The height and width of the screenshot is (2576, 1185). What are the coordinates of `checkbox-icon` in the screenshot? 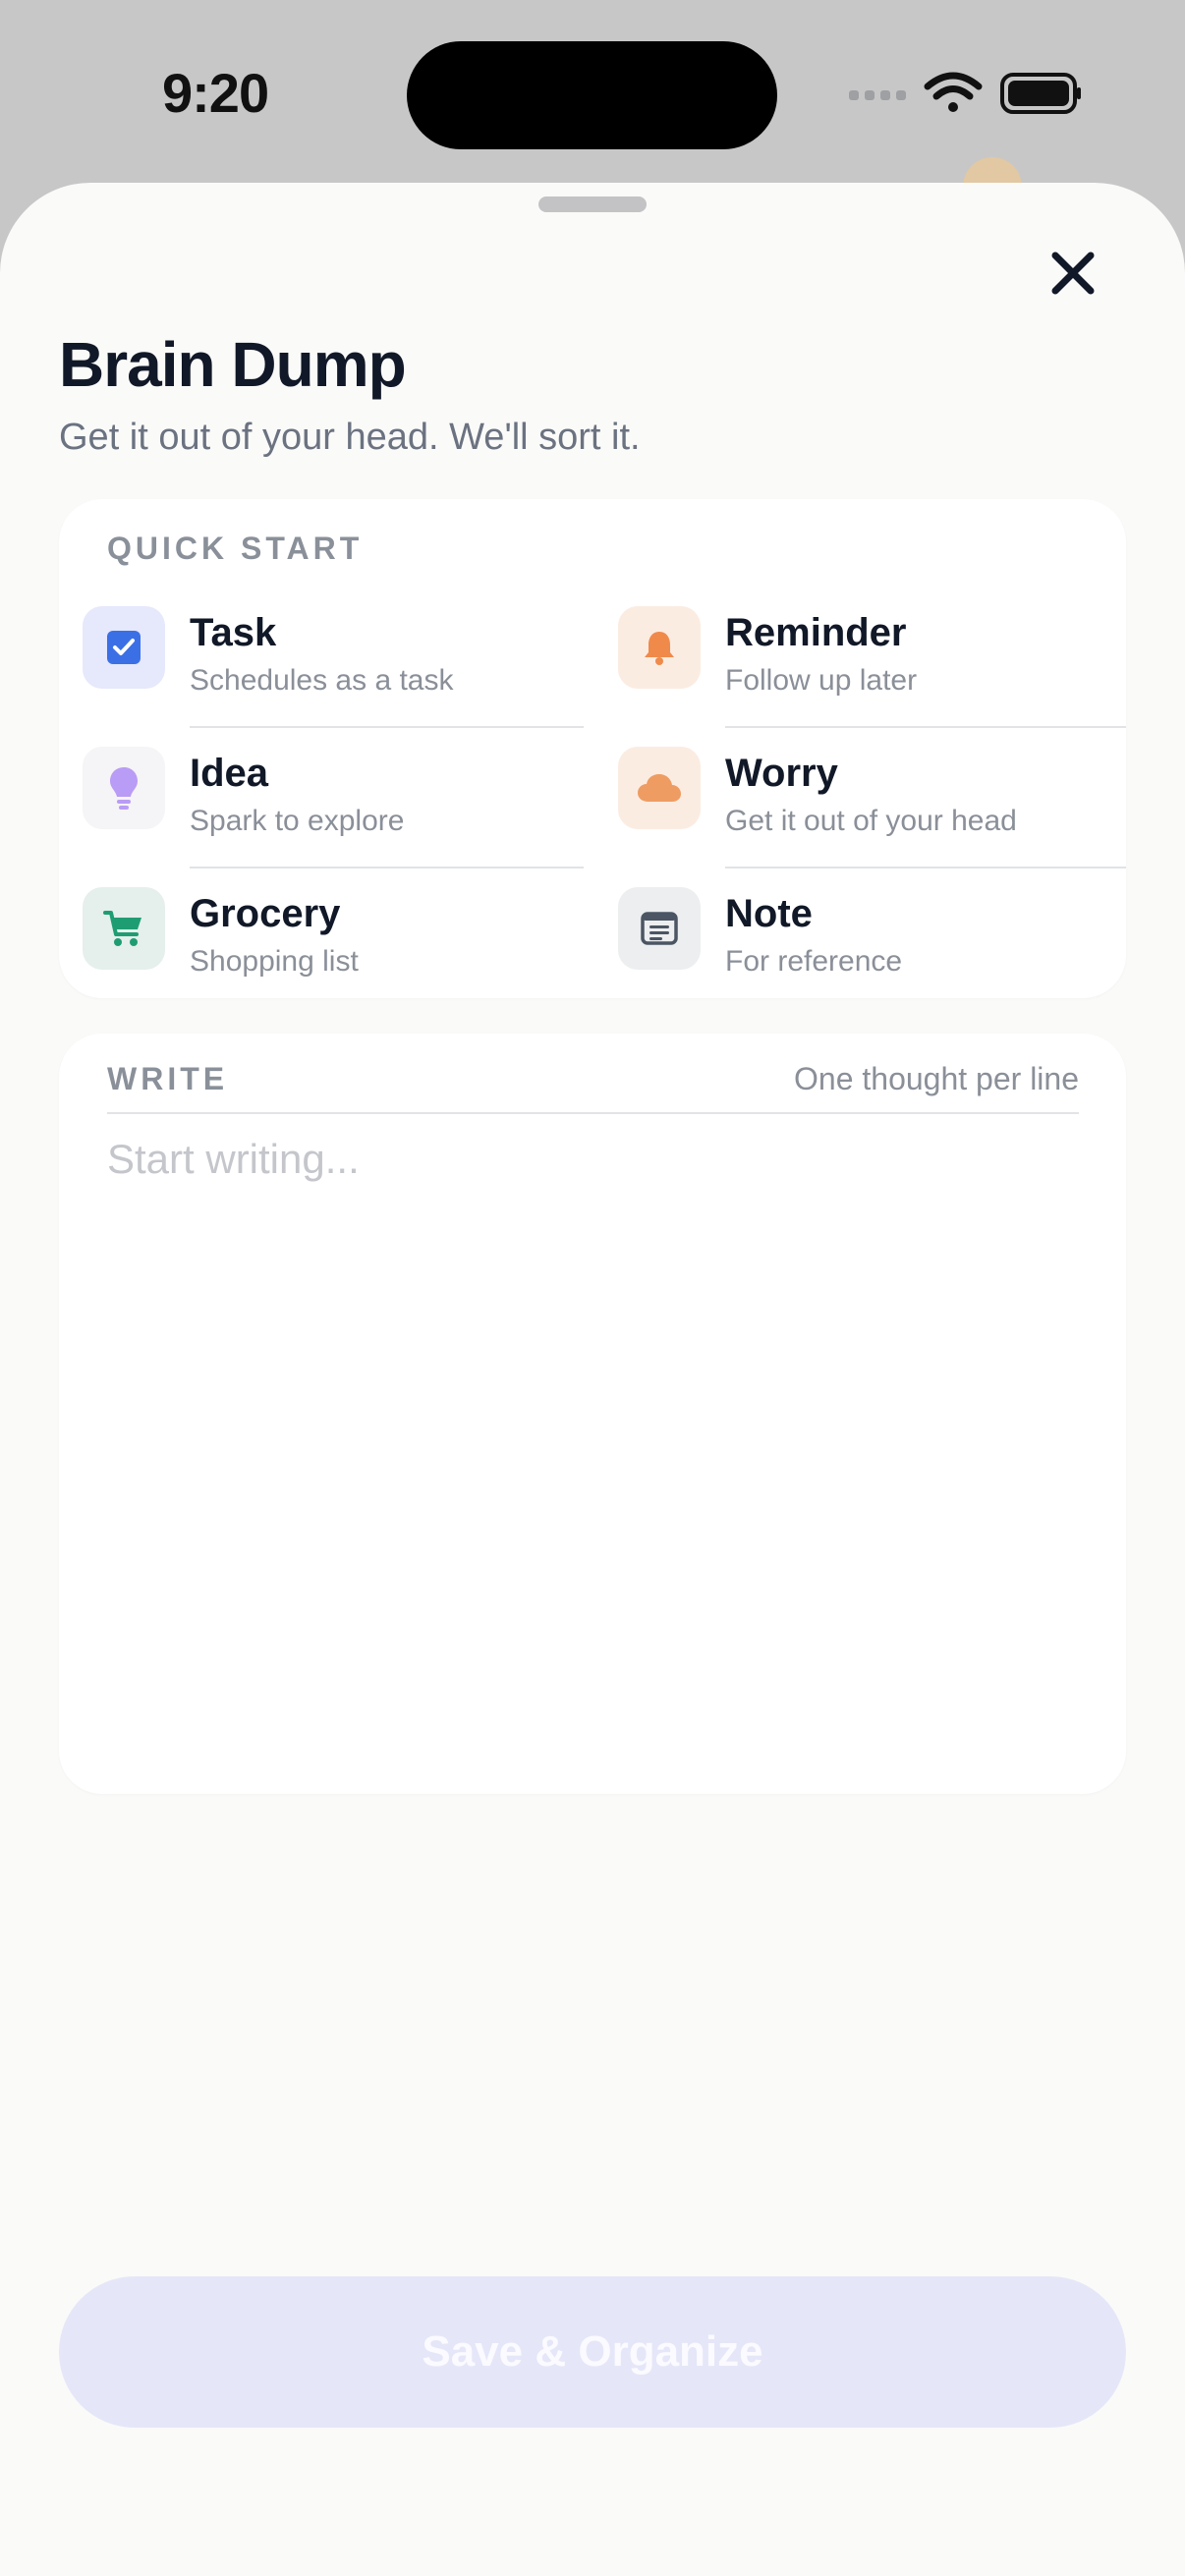 It's located at (124, 647).